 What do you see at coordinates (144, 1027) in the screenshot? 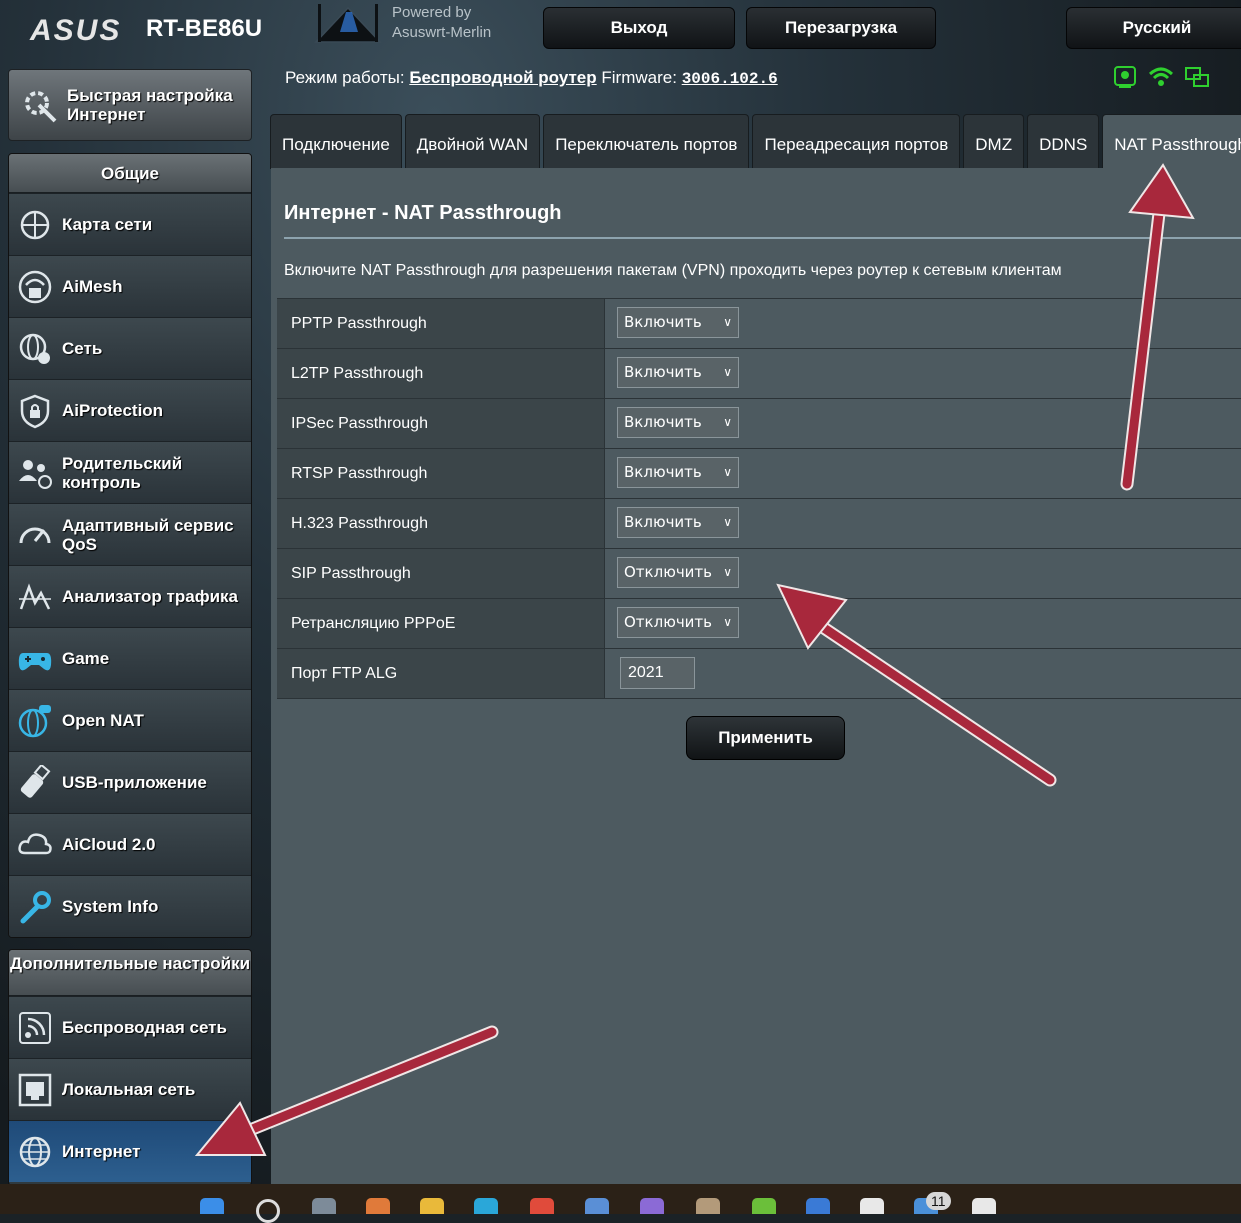
I see `menu-item-label: Беспроводная сеть` at bounding box center [144, 1027].